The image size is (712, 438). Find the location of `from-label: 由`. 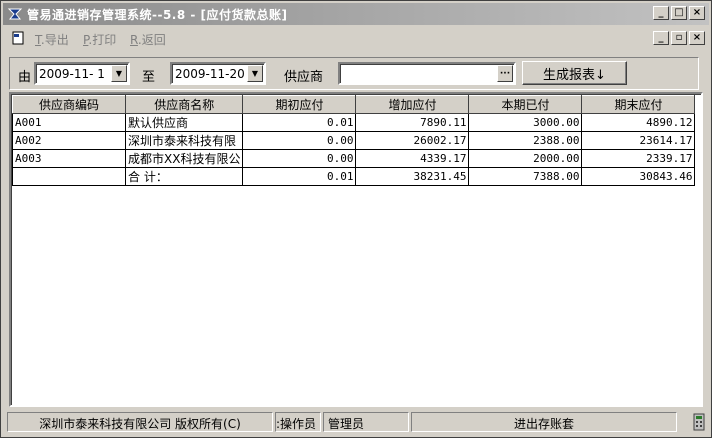

from-label: 由 is located at coordinates (25, 77).